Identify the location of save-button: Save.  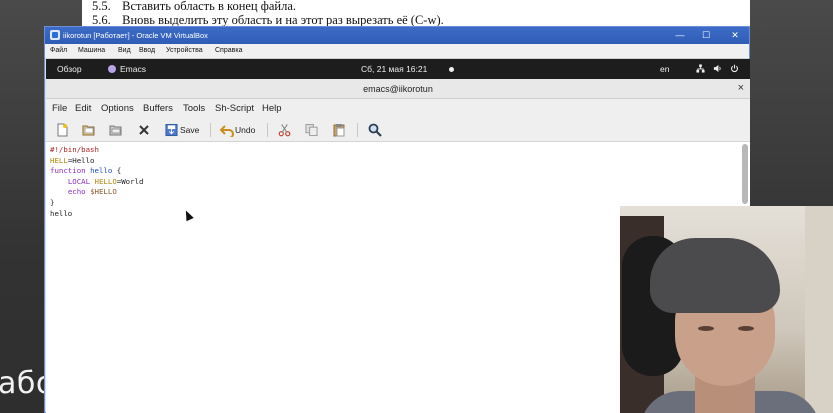
(189, 130).